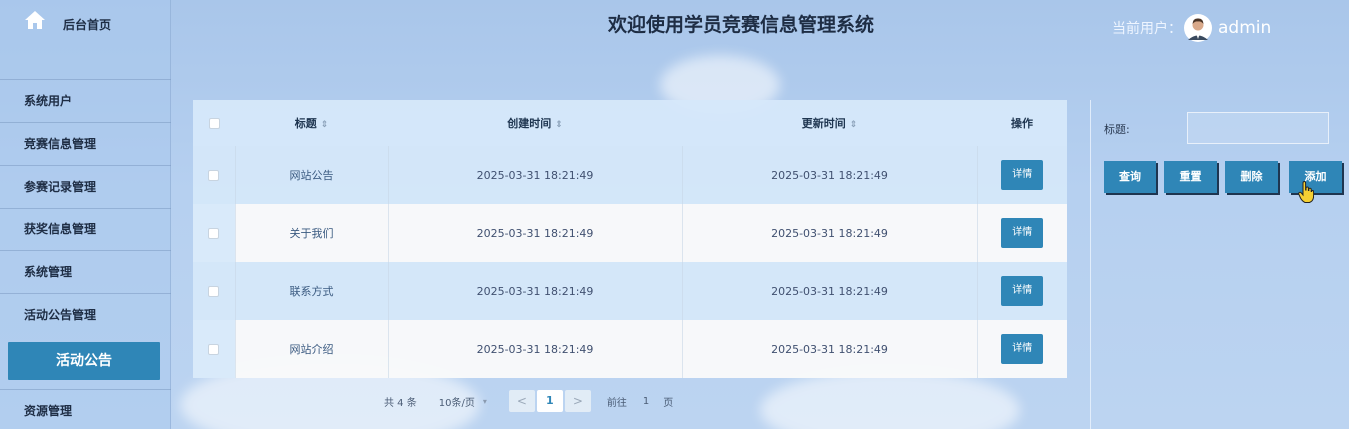  Describe the element at coordinates (577, 401) in the screenshot. I see `next-page-button: >` at that location.